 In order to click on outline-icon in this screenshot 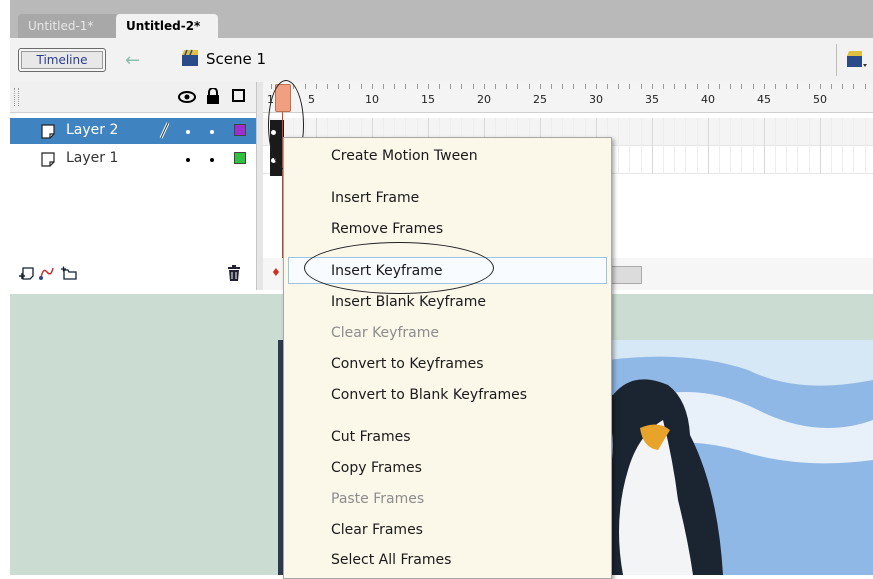, I will do `click(238, 95)`.